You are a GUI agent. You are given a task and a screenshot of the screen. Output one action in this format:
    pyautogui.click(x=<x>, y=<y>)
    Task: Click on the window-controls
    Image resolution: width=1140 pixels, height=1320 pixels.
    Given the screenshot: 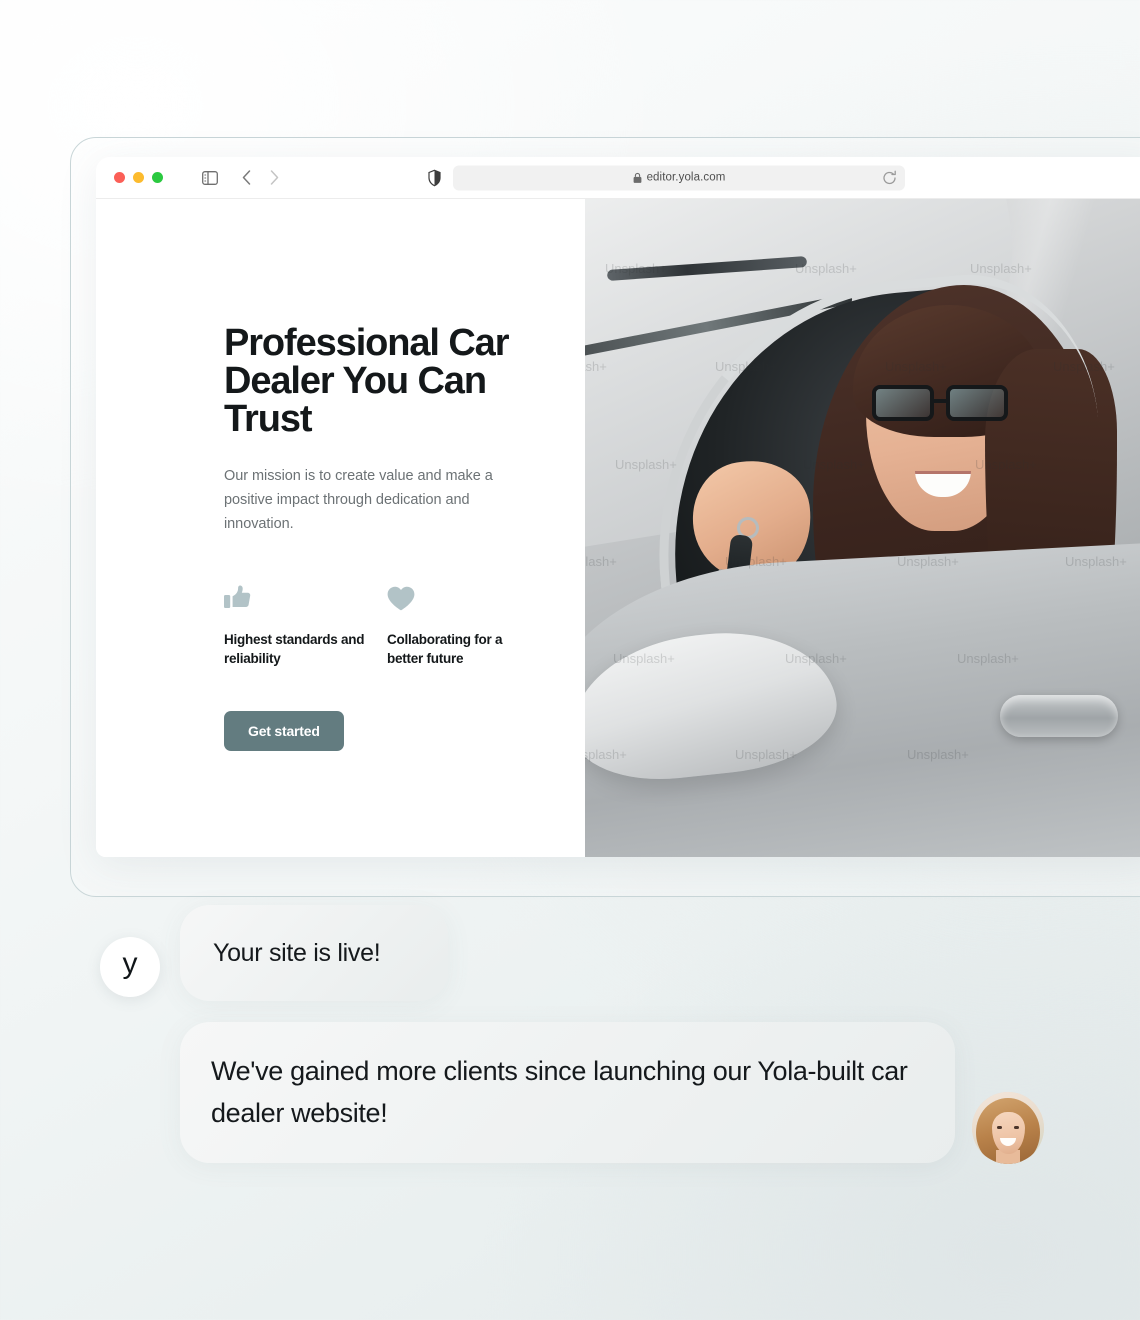 What is the action you would take?
    pyautogui.click(x=138, y=177)
    